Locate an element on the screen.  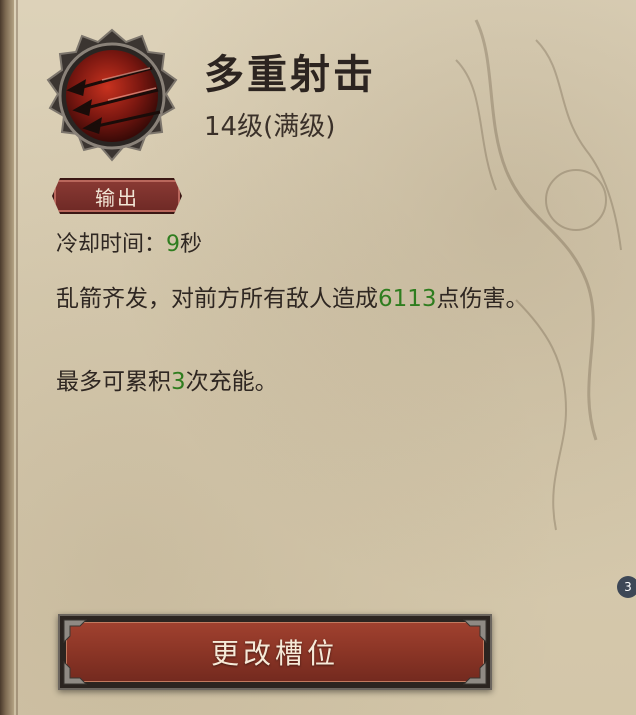
skill-level: 14级(满级) is located at coordinates (270, 127).